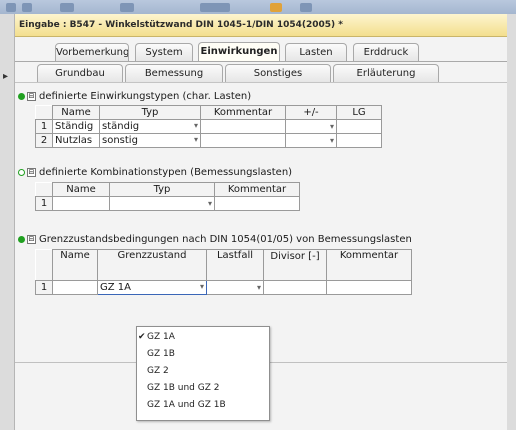  Describe the element at coordinates (76, 140) in the screenshot. I see `cell-name: Nutzlas` at that location.